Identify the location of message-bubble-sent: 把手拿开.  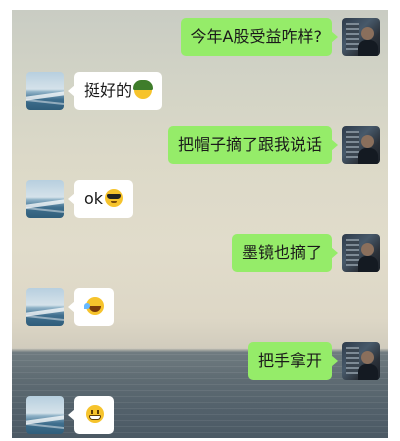
(293, 361).